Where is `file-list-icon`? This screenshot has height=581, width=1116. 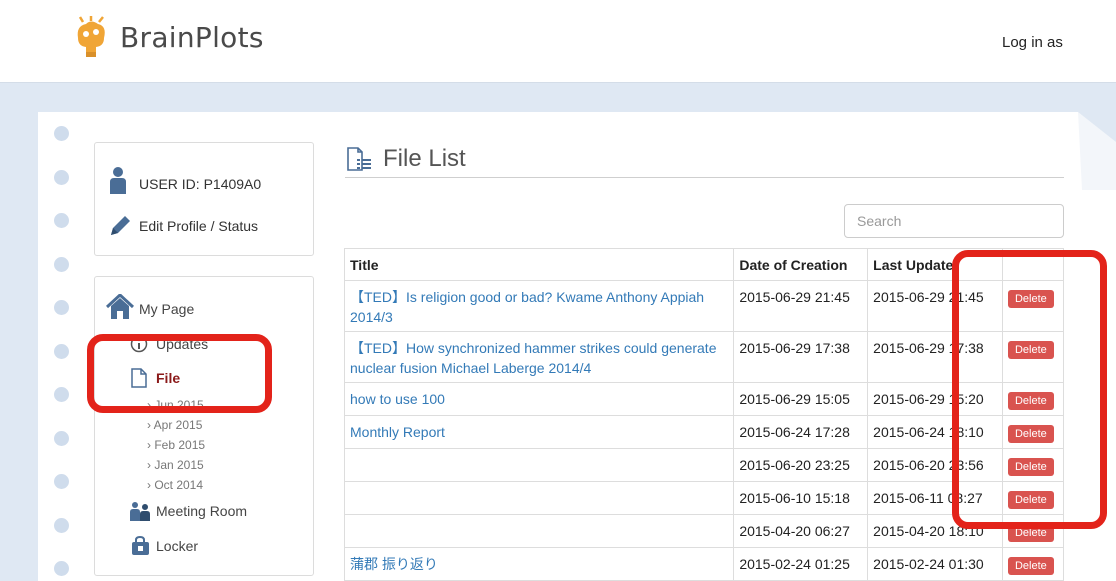 file-list-icon is located at coordinates (359, 158).